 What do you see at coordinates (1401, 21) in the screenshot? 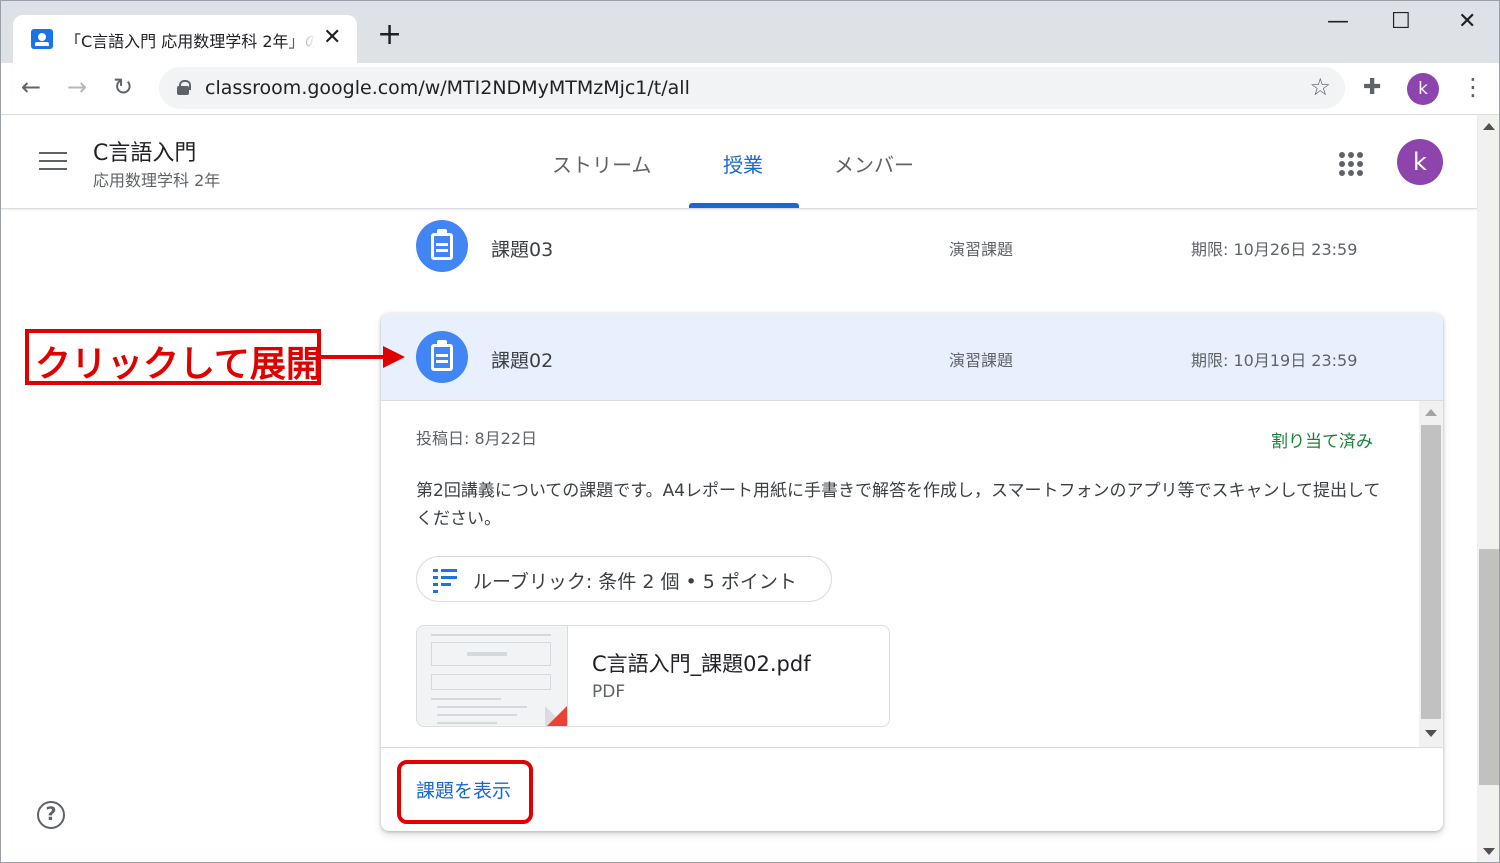
I see `maximize-icon: ☐` at bounding box center [1401, 21].